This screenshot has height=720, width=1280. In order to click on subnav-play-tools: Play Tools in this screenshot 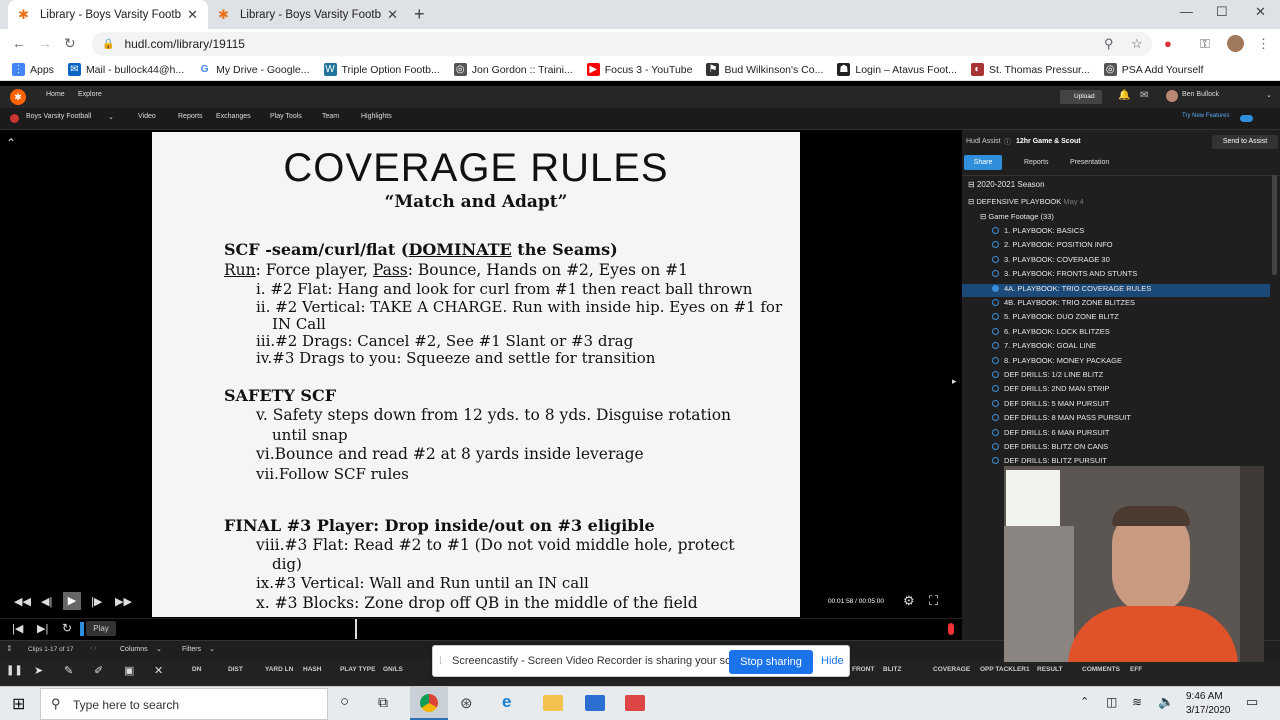, I will do `click(286, 116)`.